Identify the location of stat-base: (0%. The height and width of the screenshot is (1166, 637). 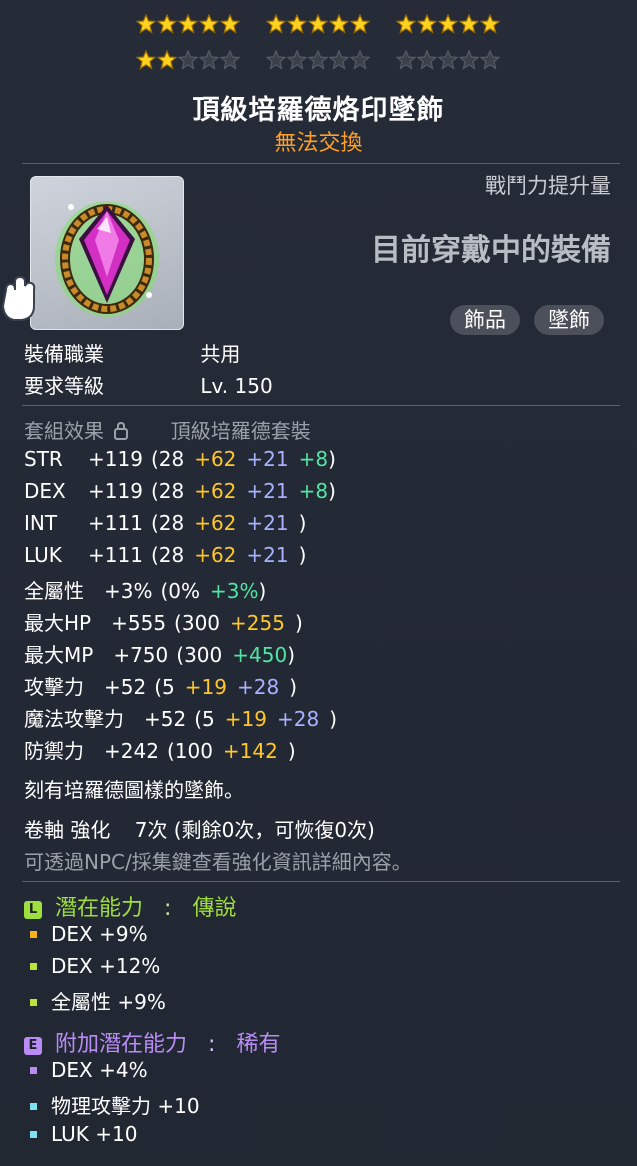
(180, 591).